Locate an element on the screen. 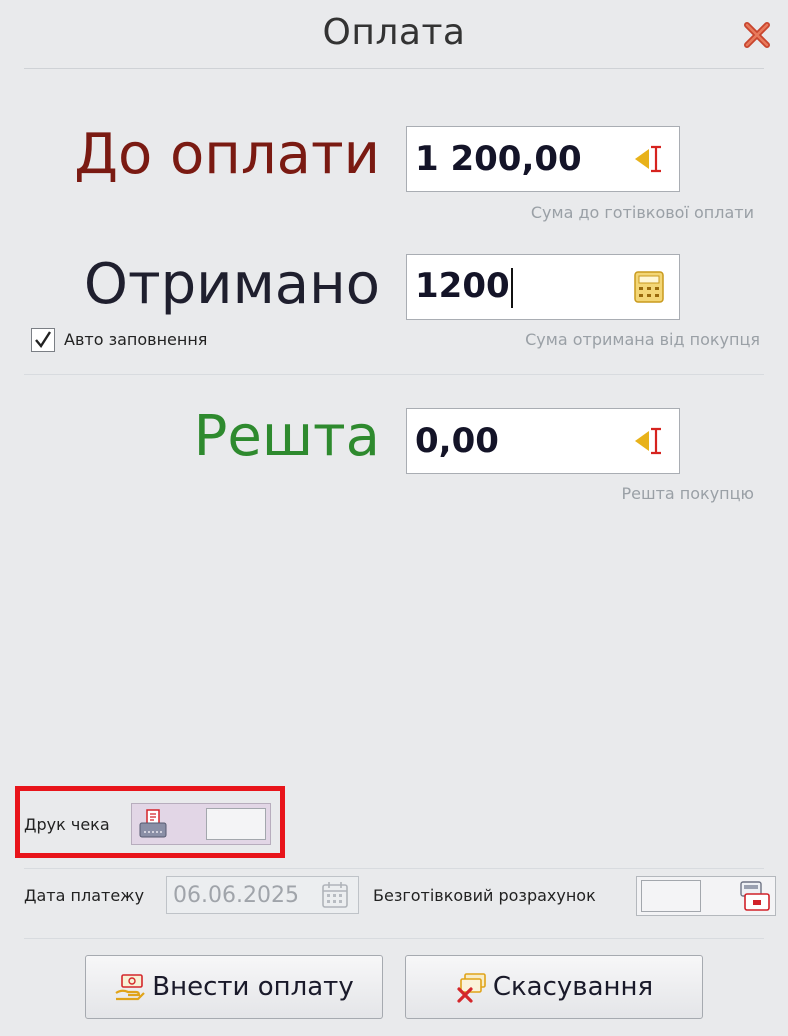 The image size is (788, 1036). amount-due-field: 1 200,00 is located at coordinates (543, 159).